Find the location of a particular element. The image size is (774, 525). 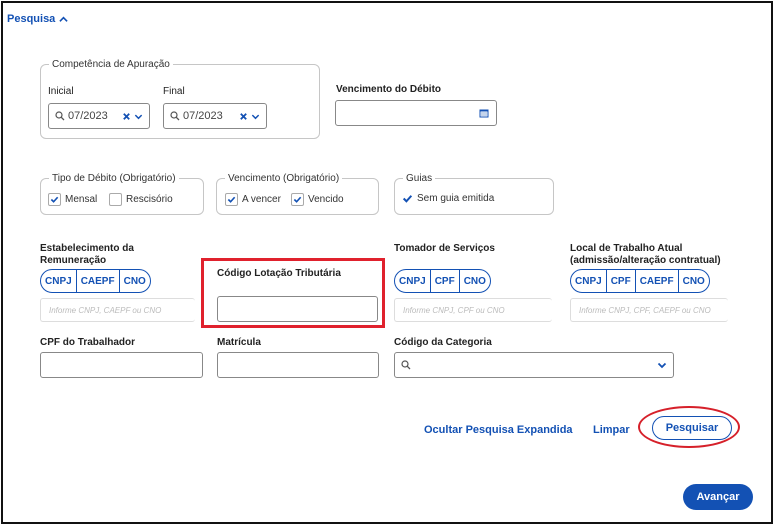

competencia-legend: Competência de Apuração is located at coordinates (111, 64).